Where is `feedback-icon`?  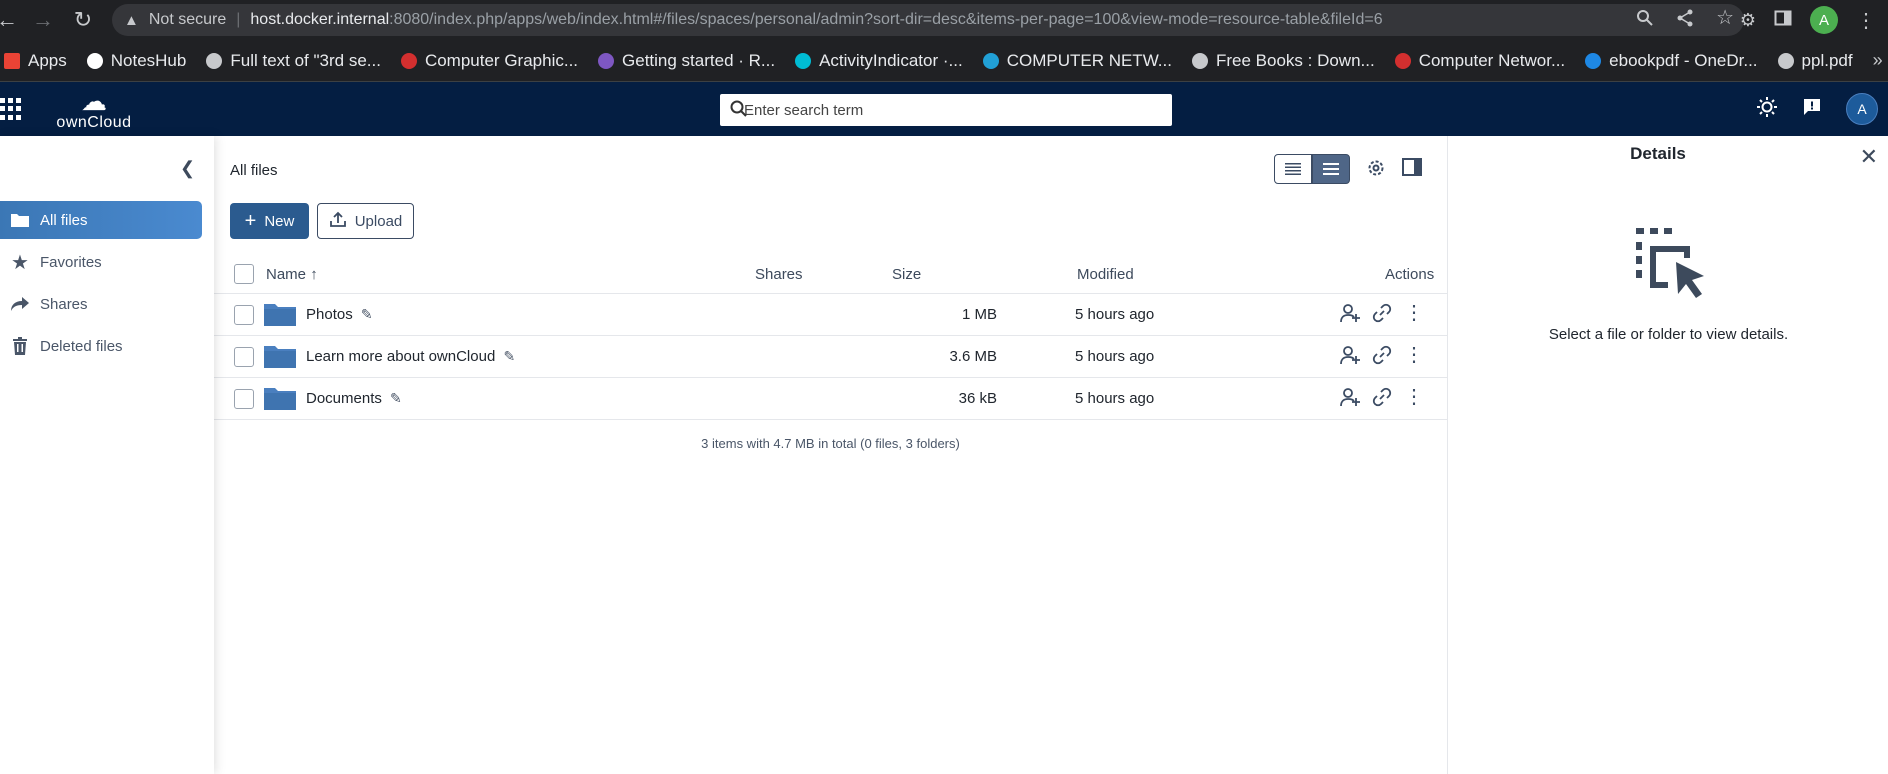 feedback-icon is located at coordinates (1812, 109).